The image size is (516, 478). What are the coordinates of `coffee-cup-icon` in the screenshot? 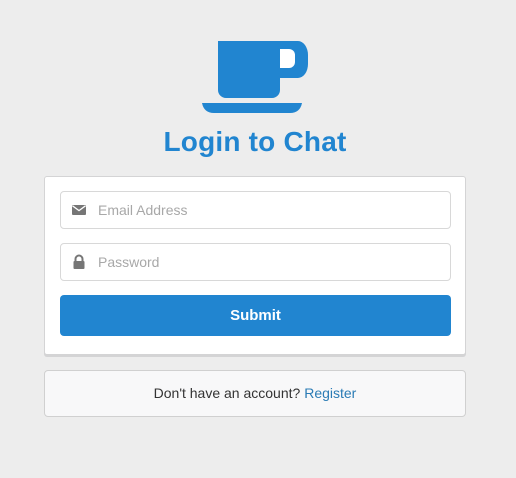 It's located at (255, 77).